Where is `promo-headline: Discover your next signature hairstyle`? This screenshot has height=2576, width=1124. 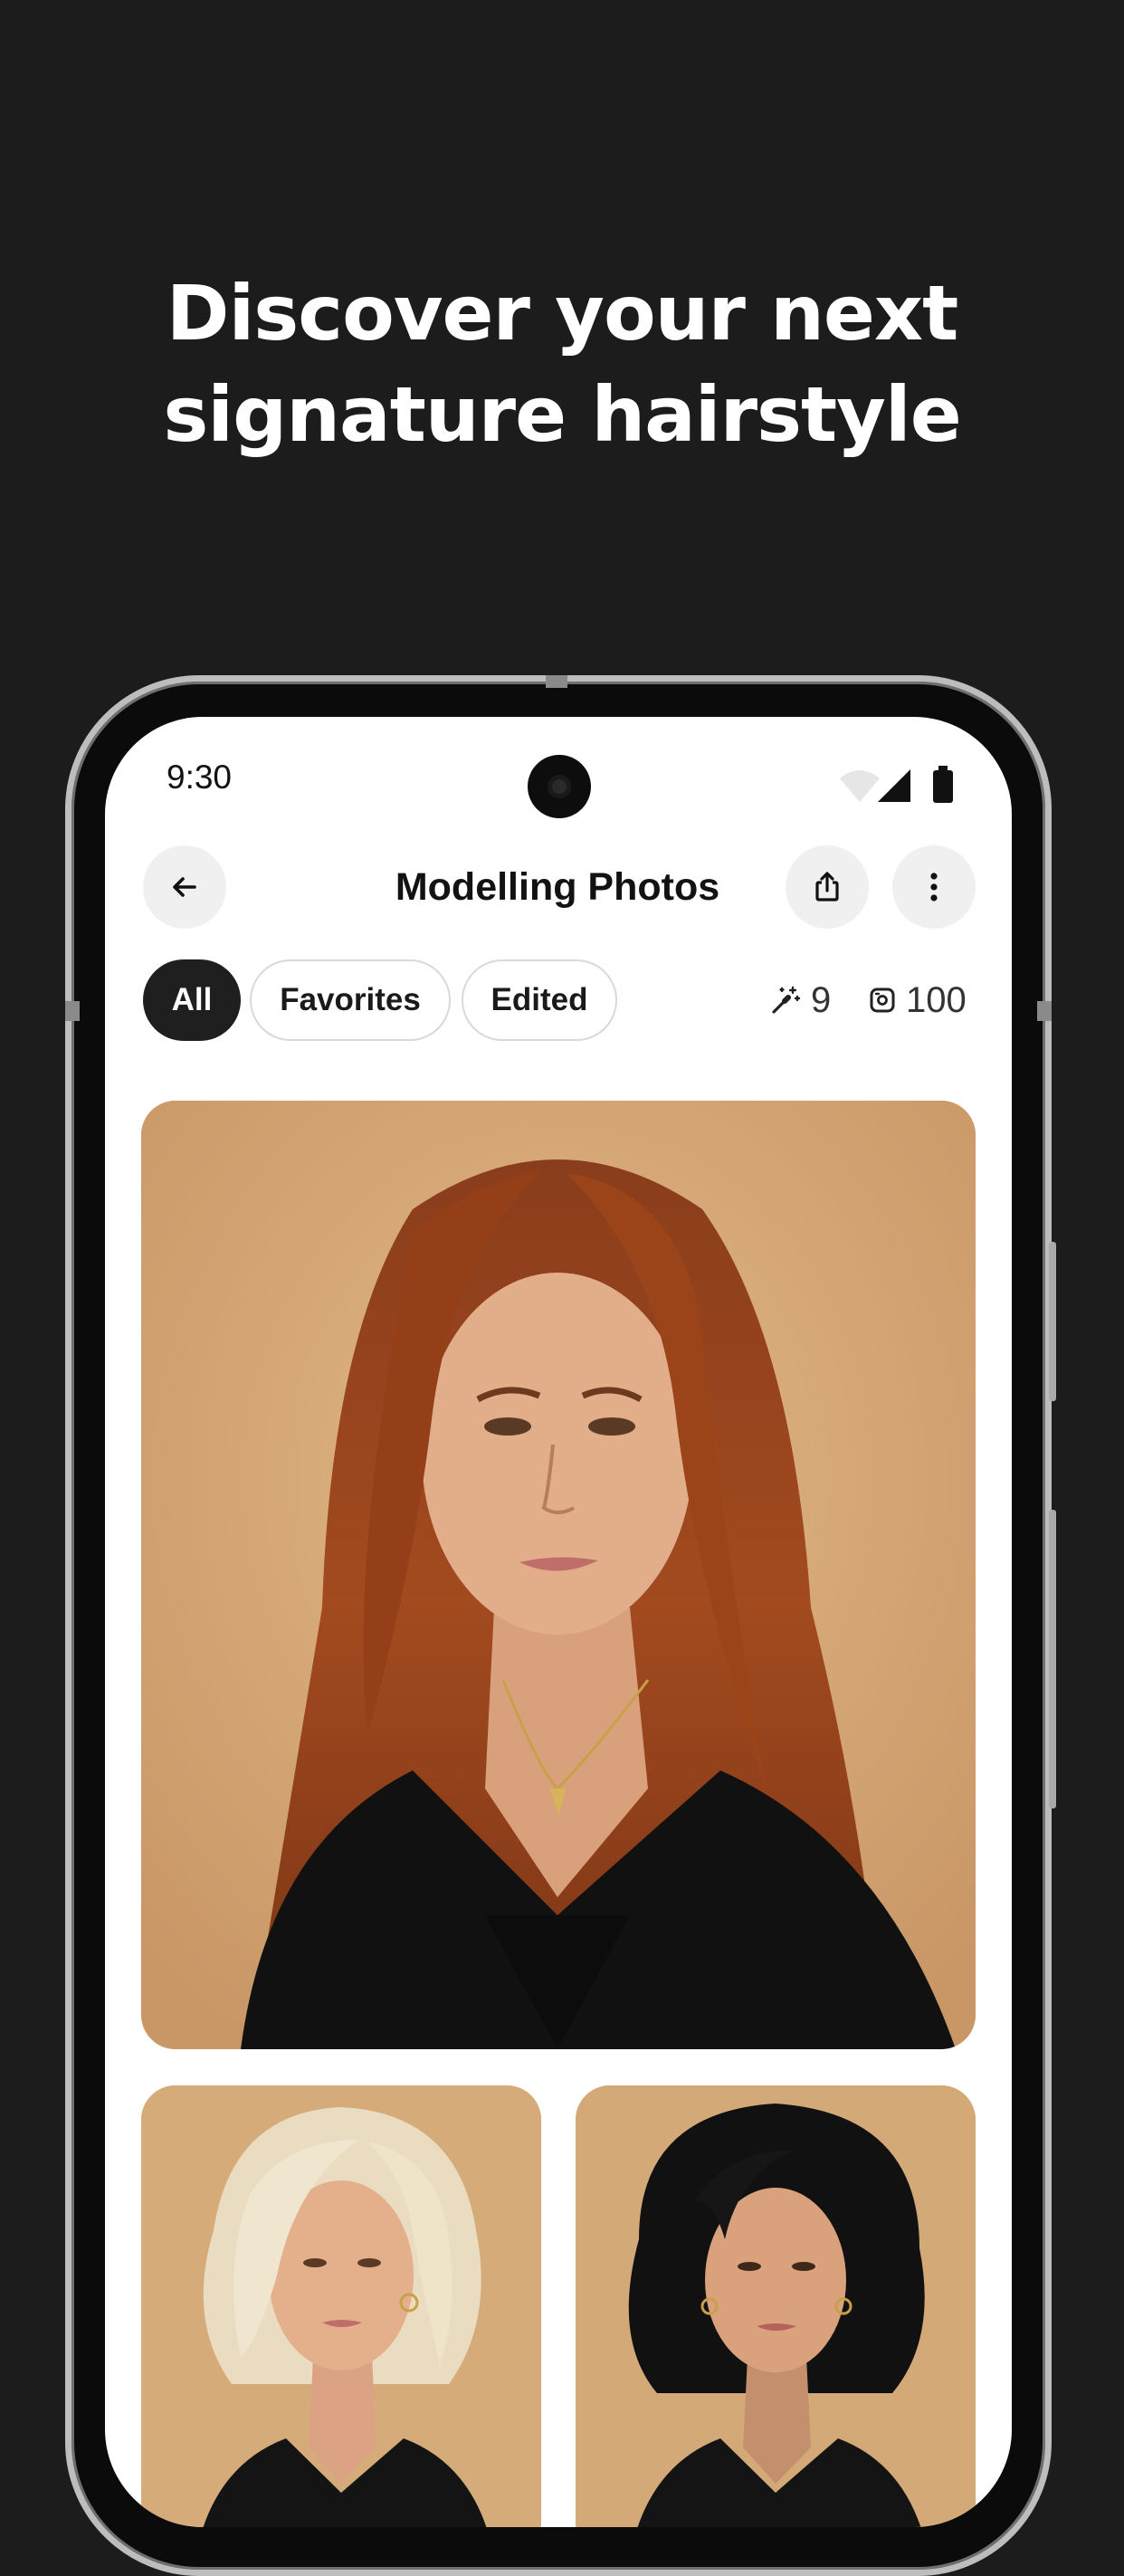 promo-headline: Discover your next signature hairstyle is located at coordinates (562, 363).